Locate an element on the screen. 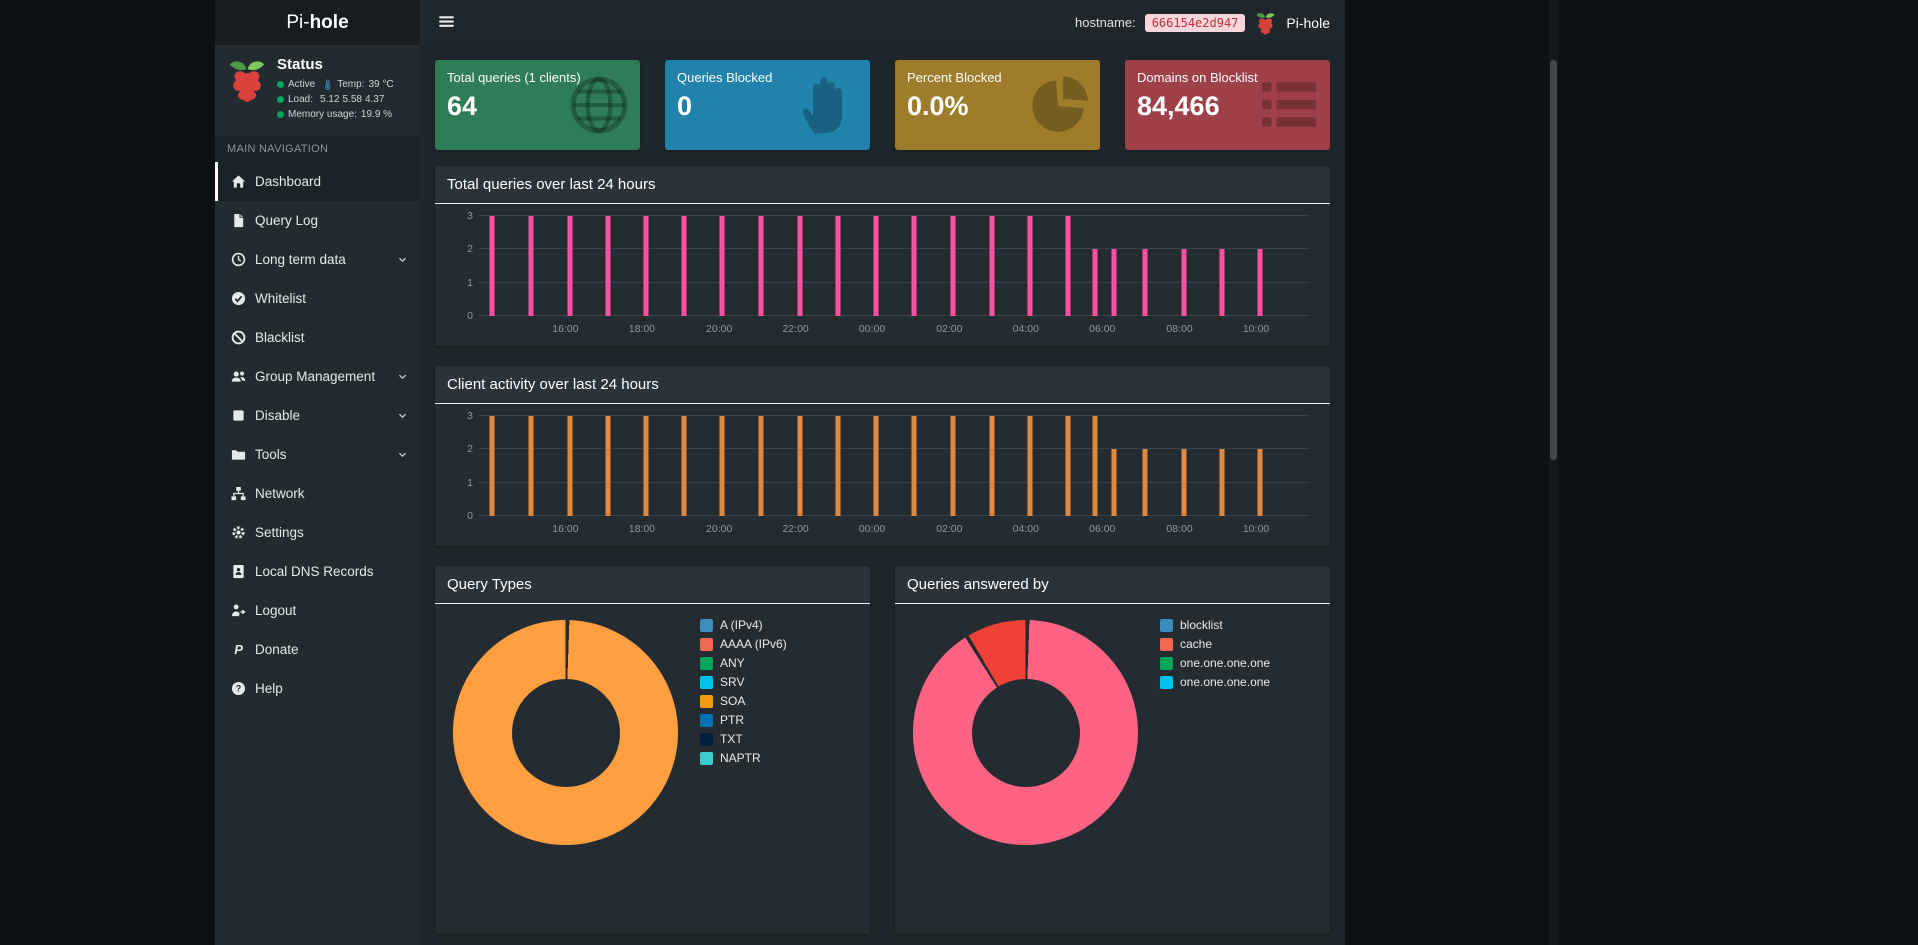  legend-item-naptr: NAPTR is located at coordinates (743, 758).